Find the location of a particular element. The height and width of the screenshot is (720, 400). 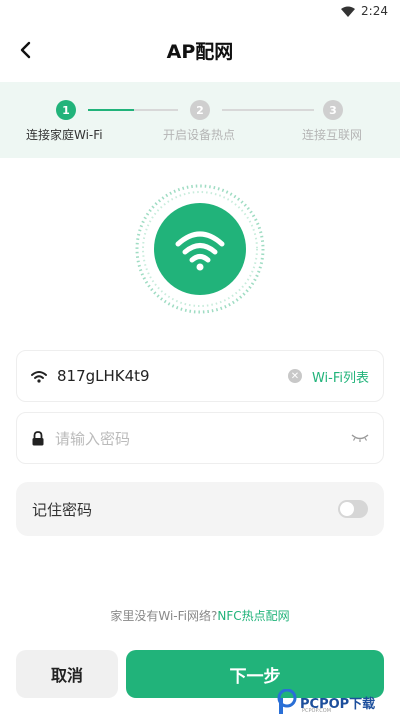

clear-icon: ✕ is located at coordinates (294, 376).